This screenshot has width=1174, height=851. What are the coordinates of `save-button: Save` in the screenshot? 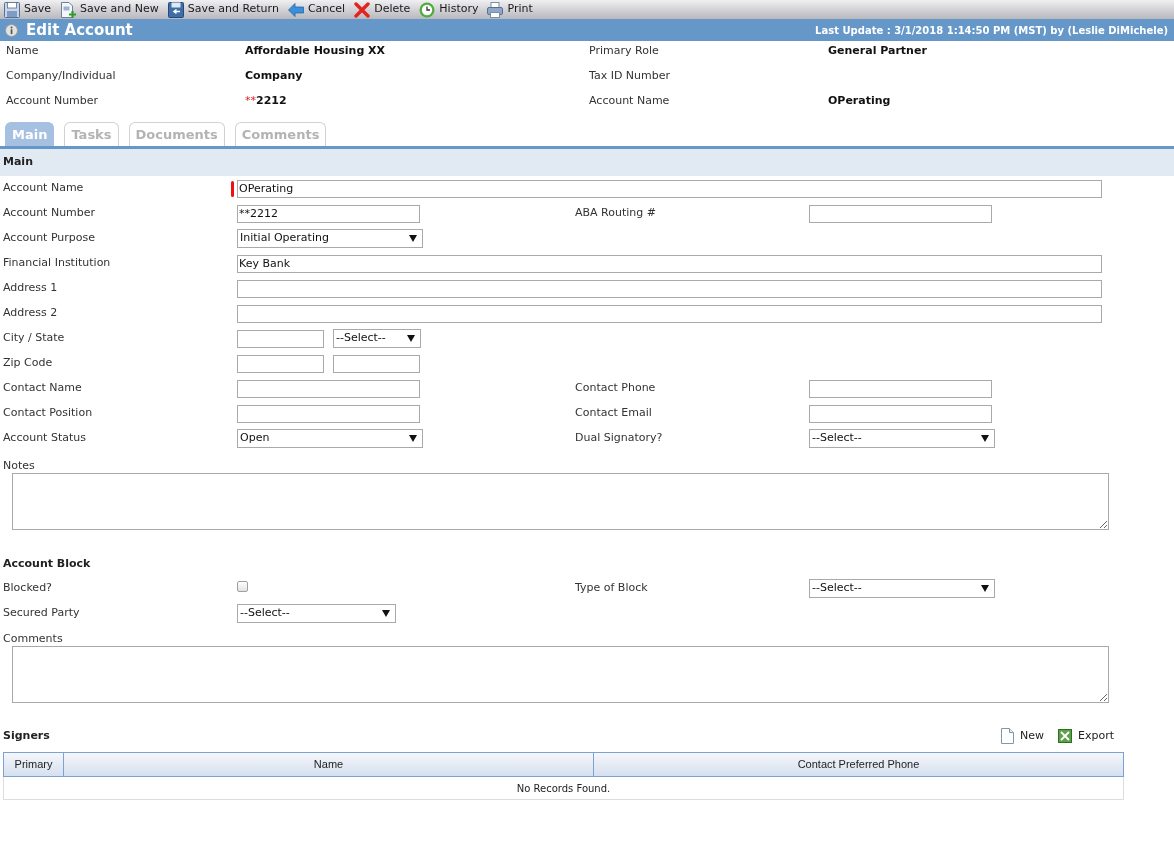 It's located at (27, 9).